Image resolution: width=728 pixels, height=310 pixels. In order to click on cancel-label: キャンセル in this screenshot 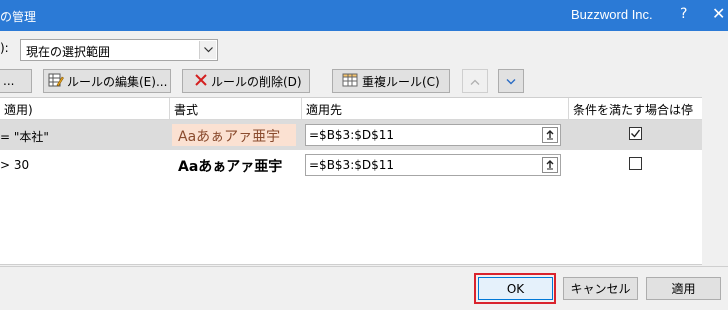, I will do `click(600, 289)`.